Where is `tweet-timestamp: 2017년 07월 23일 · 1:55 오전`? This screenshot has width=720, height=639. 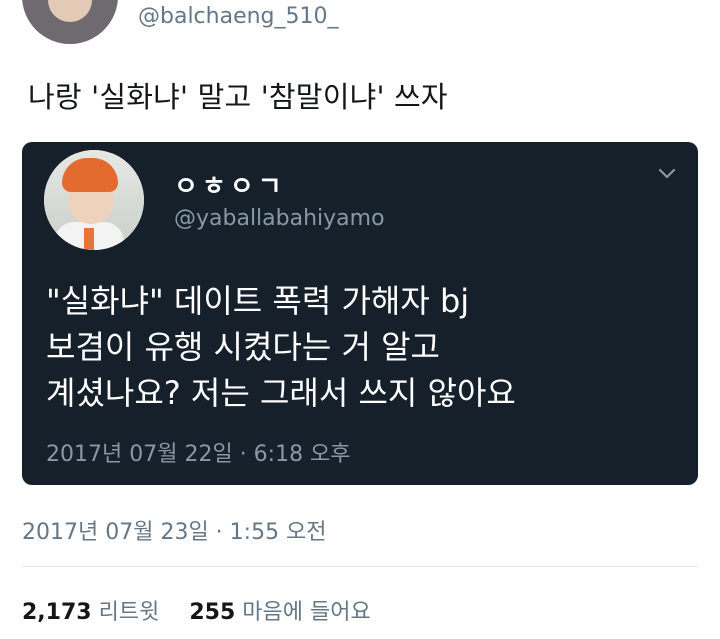 tweet-timestamp: 2017년 07월 23일 · 1:55 오전 is located at coordinates (174, 530).